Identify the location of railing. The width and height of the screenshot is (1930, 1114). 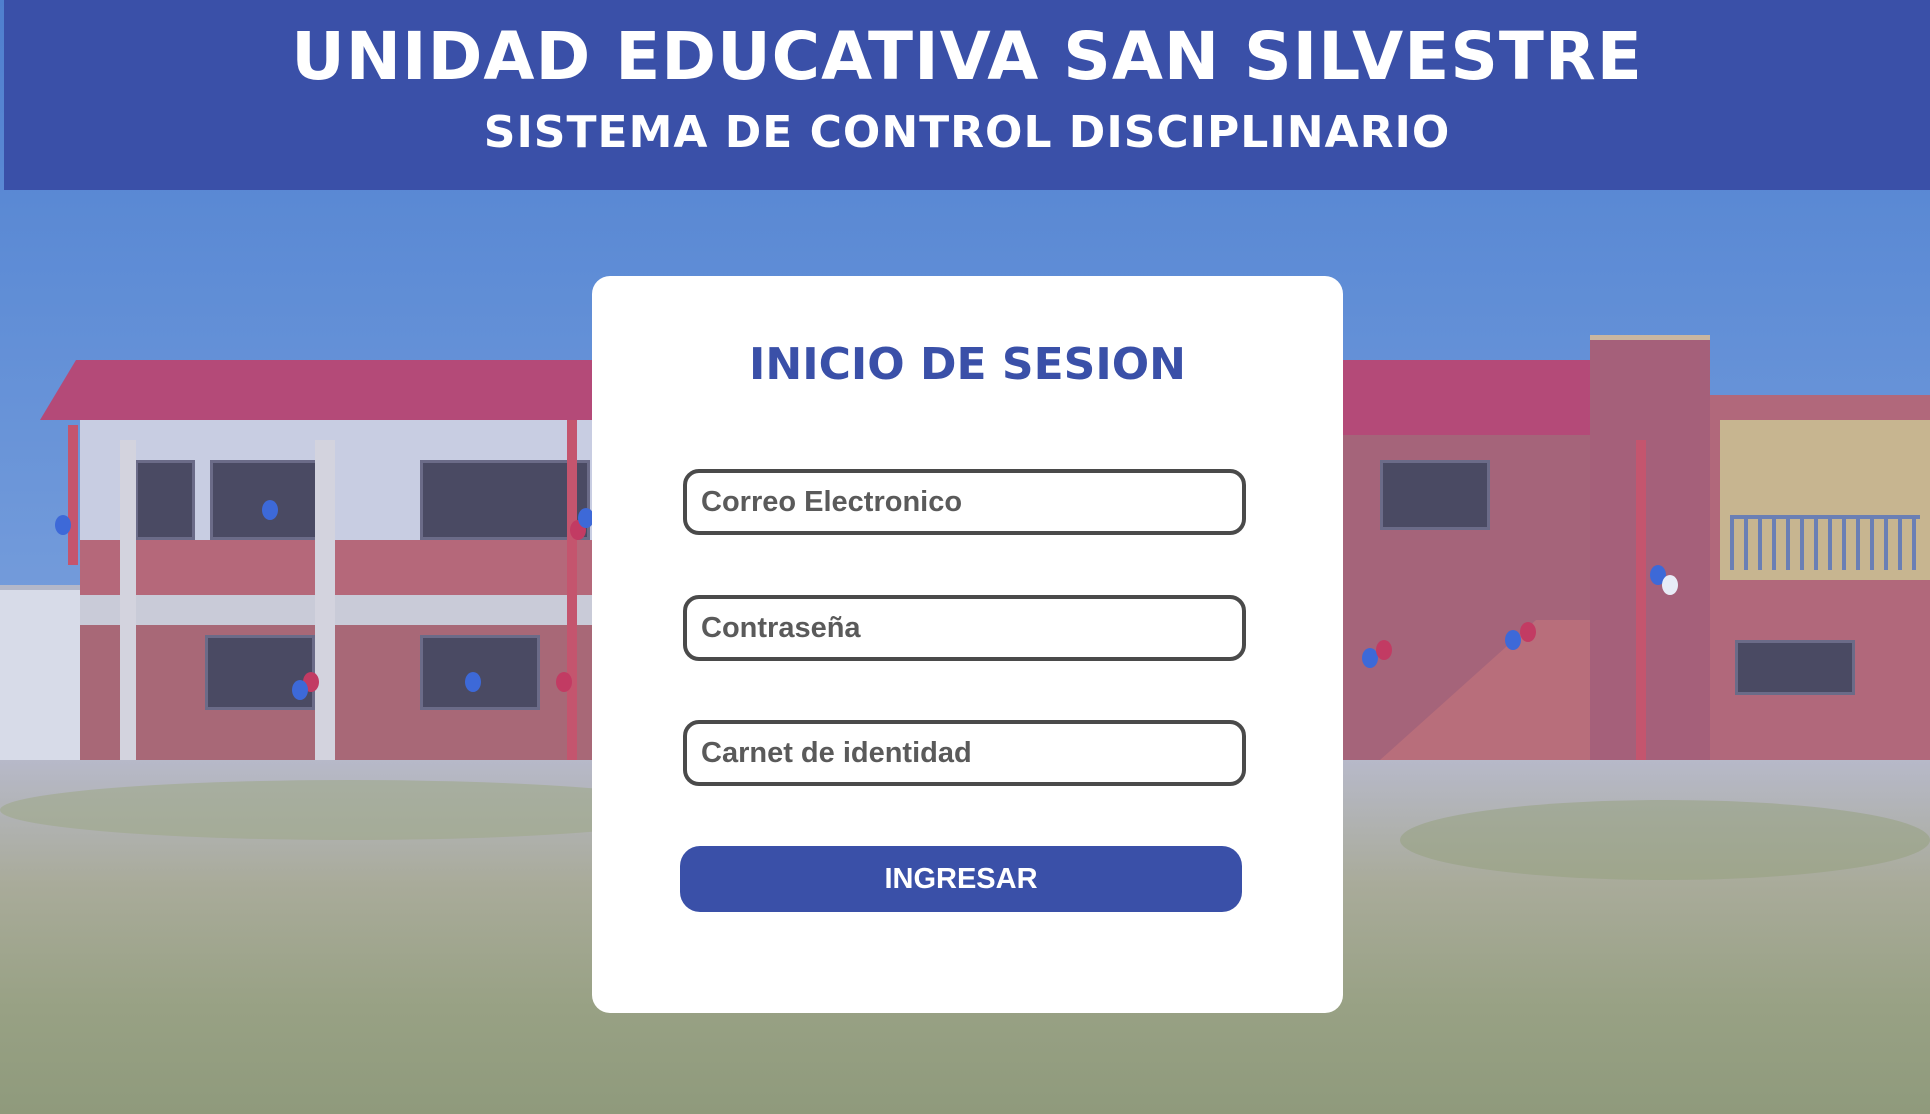
(1825, 542).